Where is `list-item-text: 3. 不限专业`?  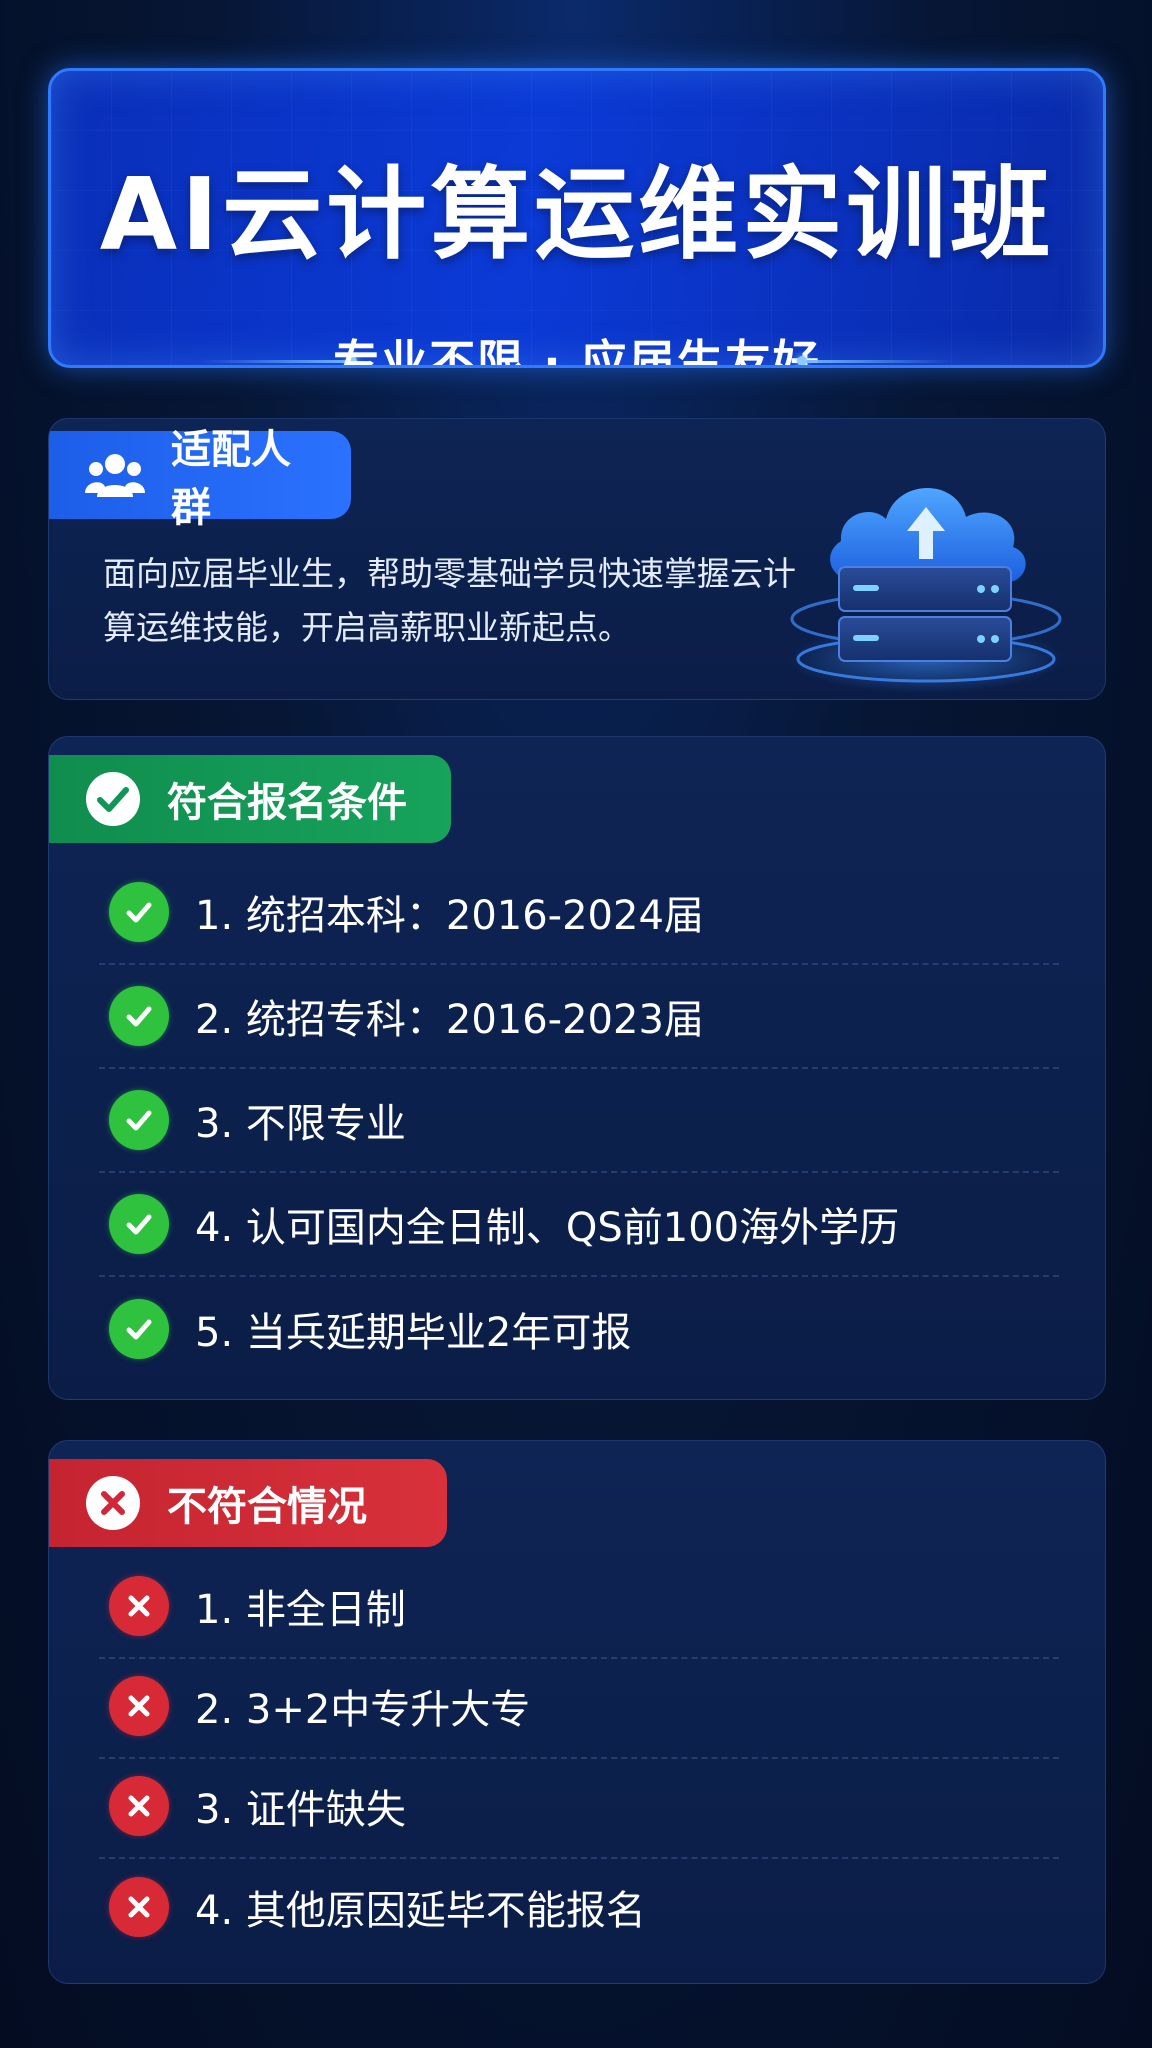 list-item-text: 3. 不限专业 is located at coordinates (300, 1124).